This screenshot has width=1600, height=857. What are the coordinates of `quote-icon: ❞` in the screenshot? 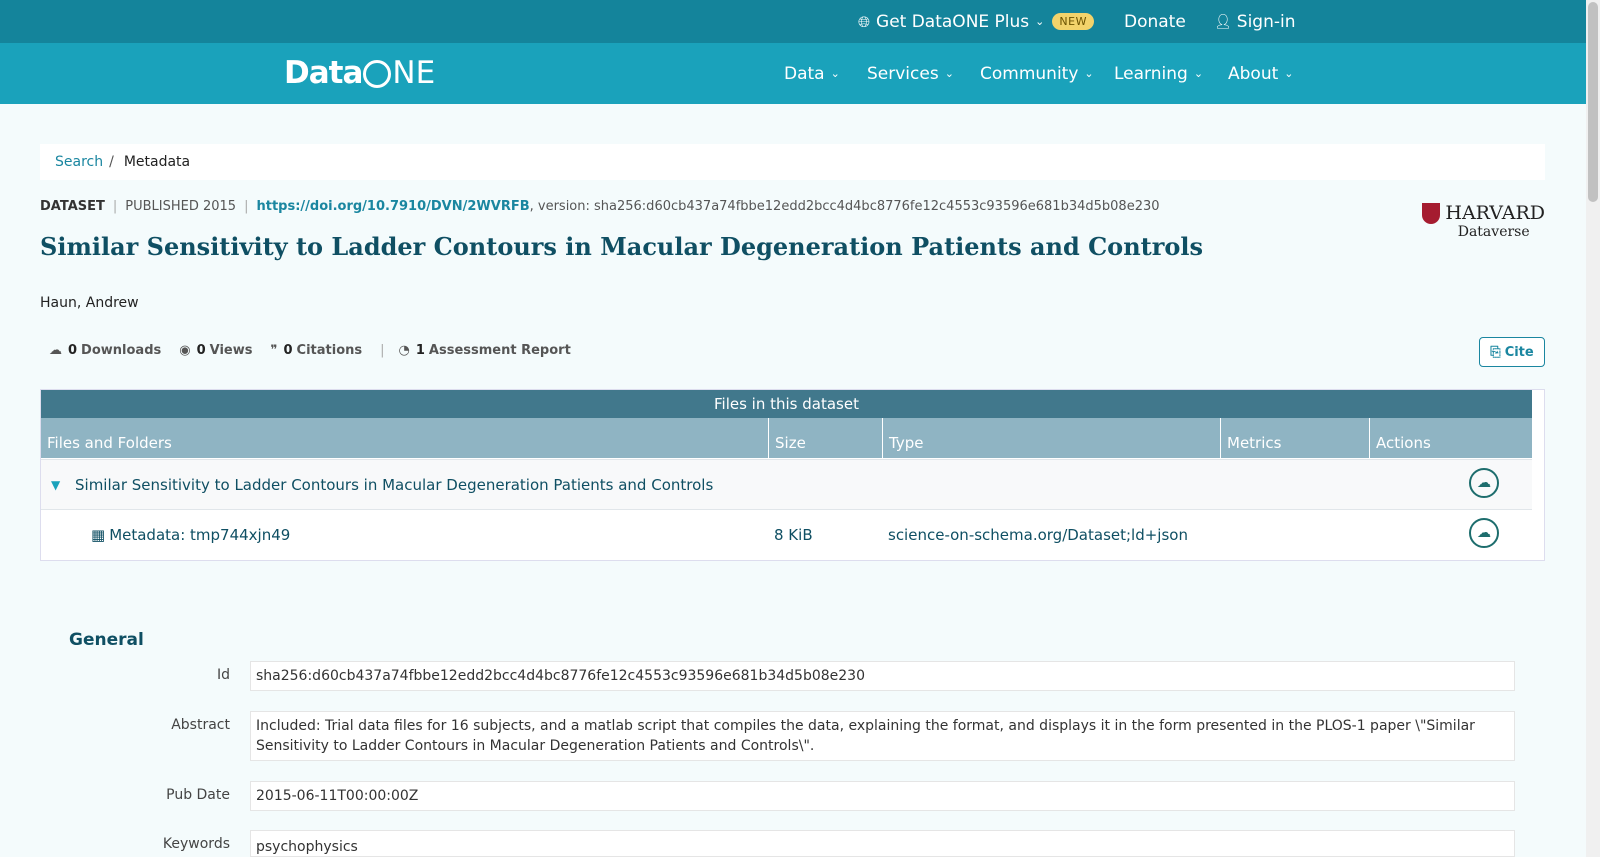 It's located at (274, 350).